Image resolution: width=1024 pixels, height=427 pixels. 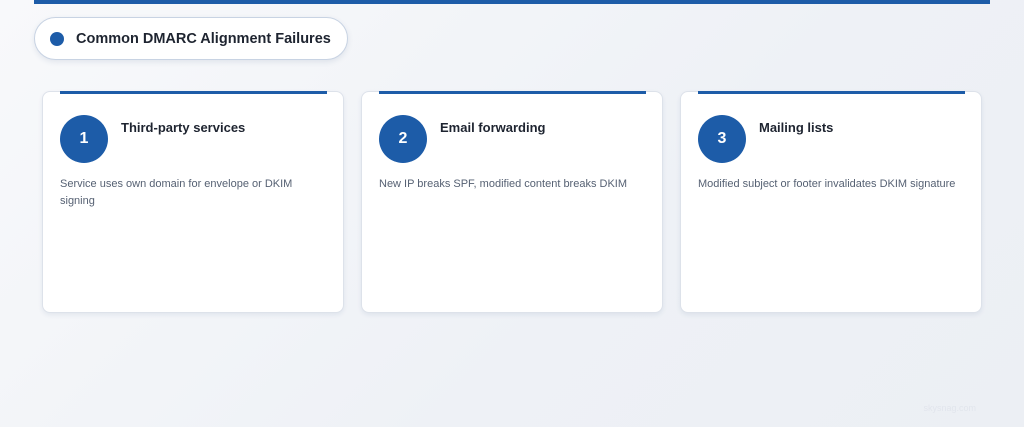 What do you see at coordinates (949, 408) in the screenshot?
I see `watermark: skysnag.com` at bounding box center [949, 408].